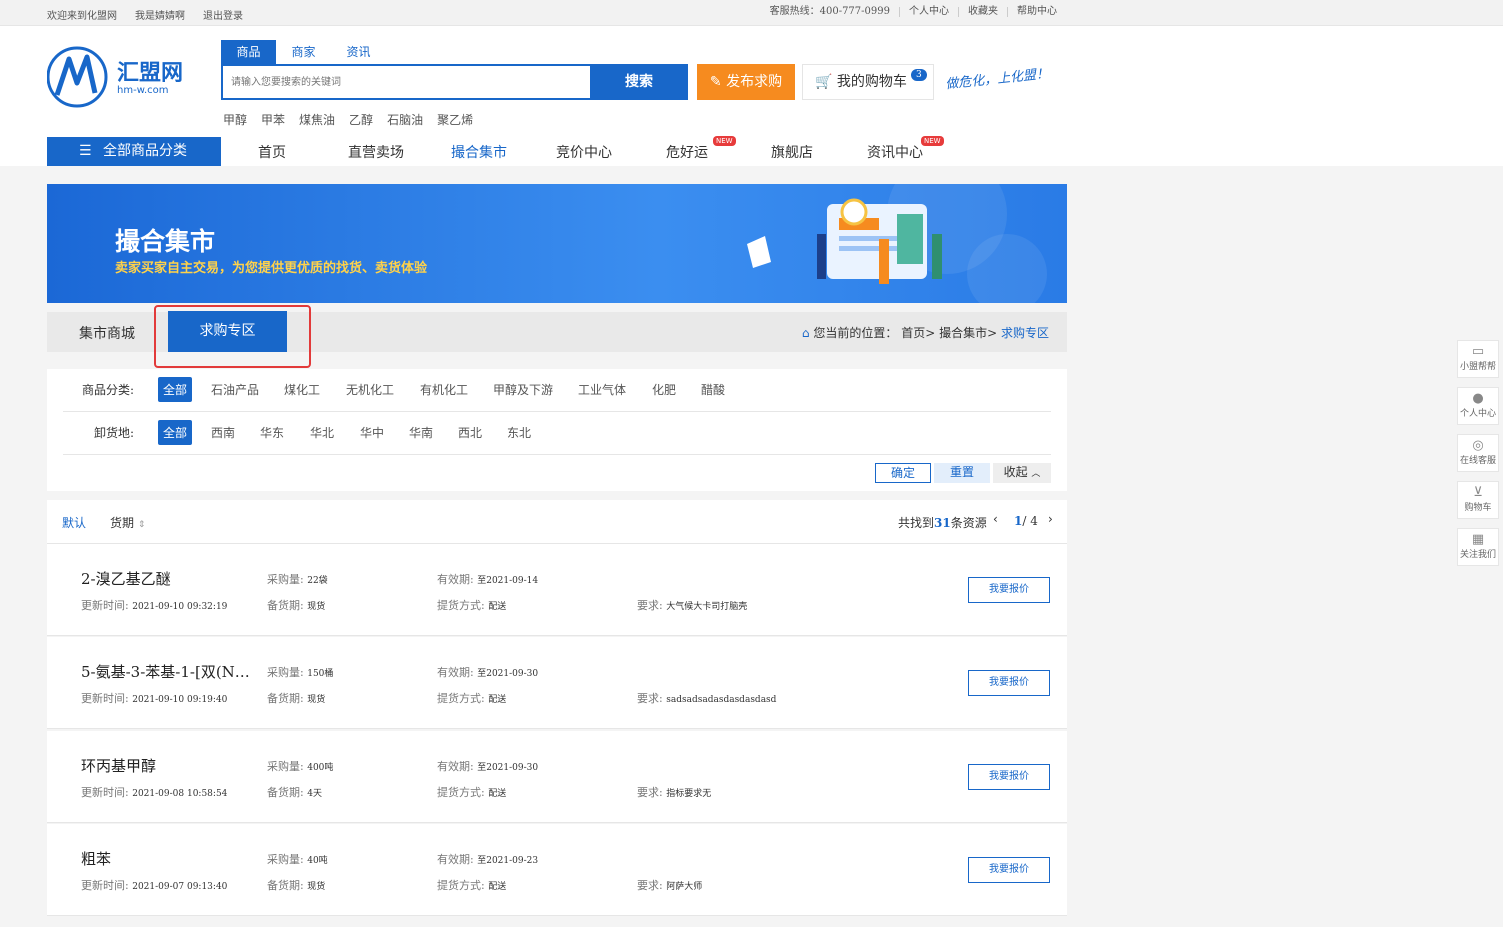 The image size is (1503, 927). What do you see at coordinates (1477, 367) in the screenshot?
I see `sidebar-label: 小盟帮帮` at bounding box center [1477, 367].